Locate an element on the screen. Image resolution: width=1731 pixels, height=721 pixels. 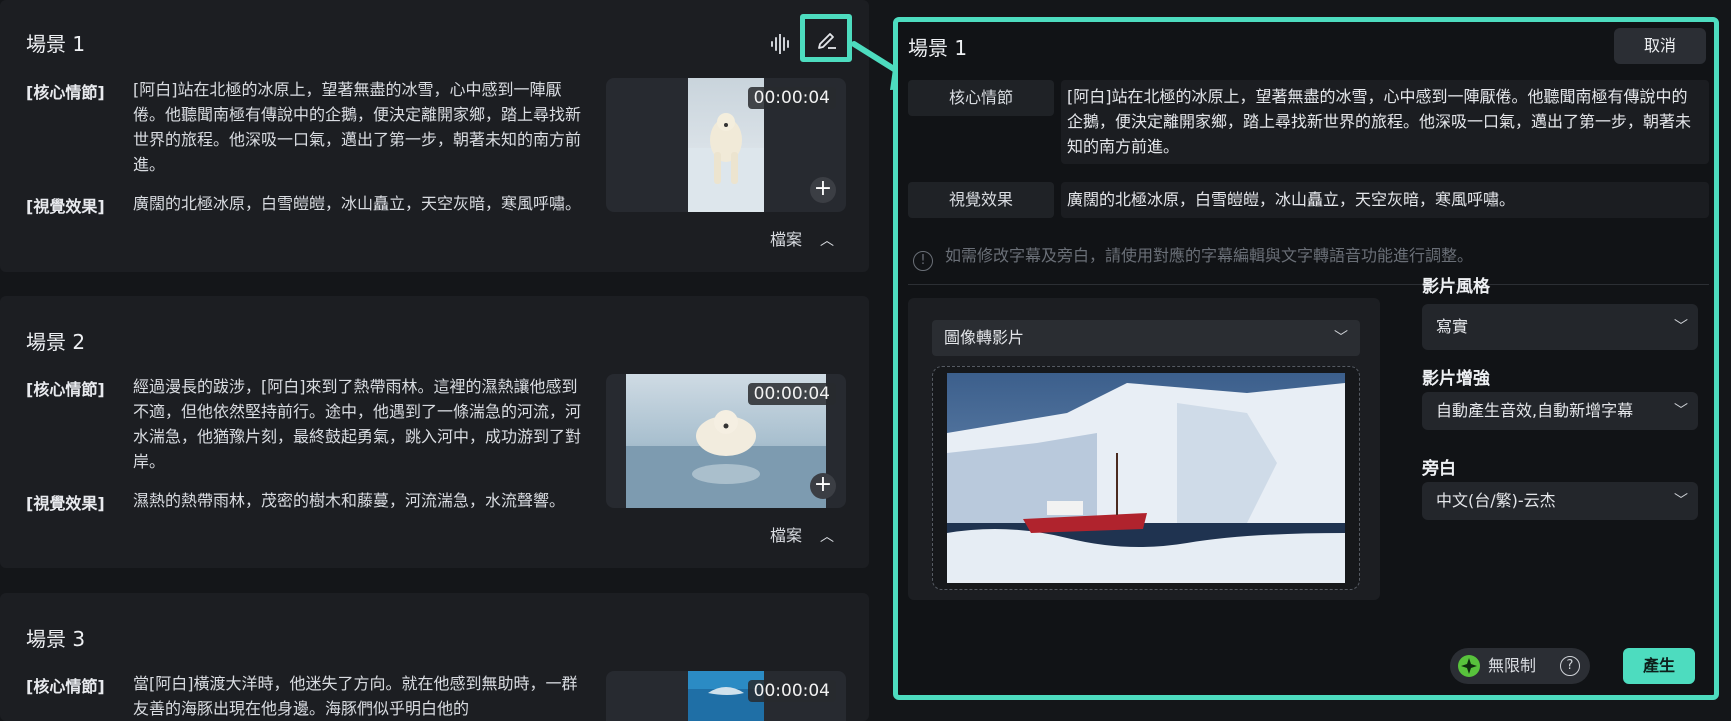
image-drop-area is located at coordinates (1146, 478).